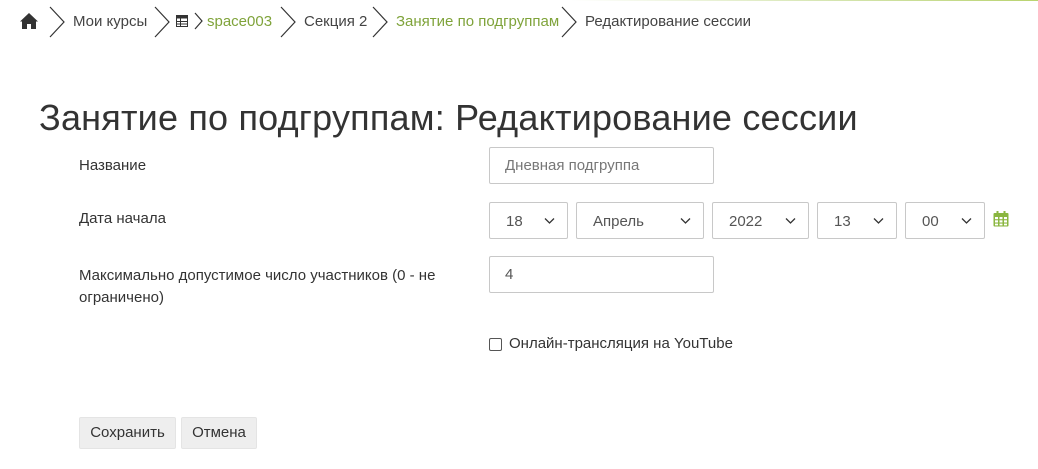  Describe the element at coordinates (930, 221) in the screenshot. I see `minute-select-value: 00` at that location.